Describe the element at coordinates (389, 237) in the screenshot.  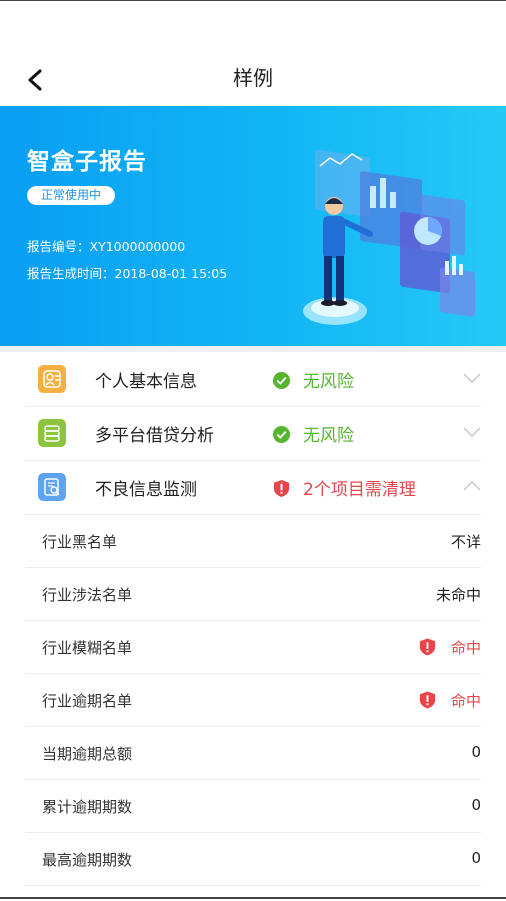
I see `dashboard-illustration` at that location.